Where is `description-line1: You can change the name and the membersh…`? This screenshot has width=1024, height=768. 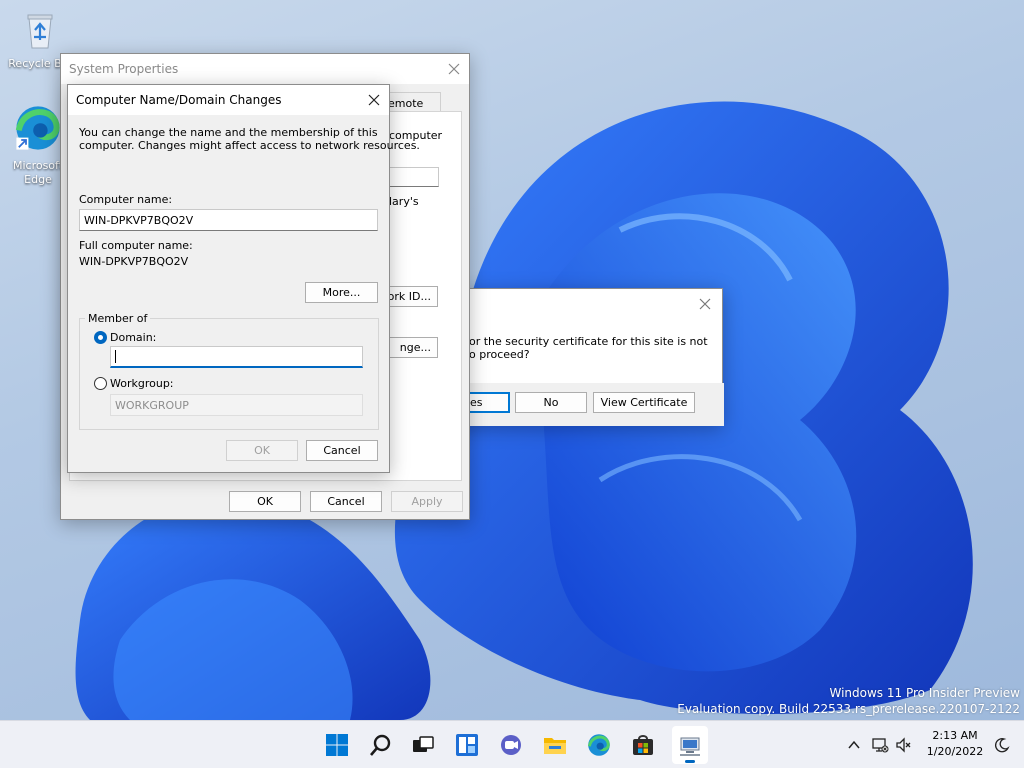 description-line1: You can change the name and the membersh… is located at coordinates (228, 132).